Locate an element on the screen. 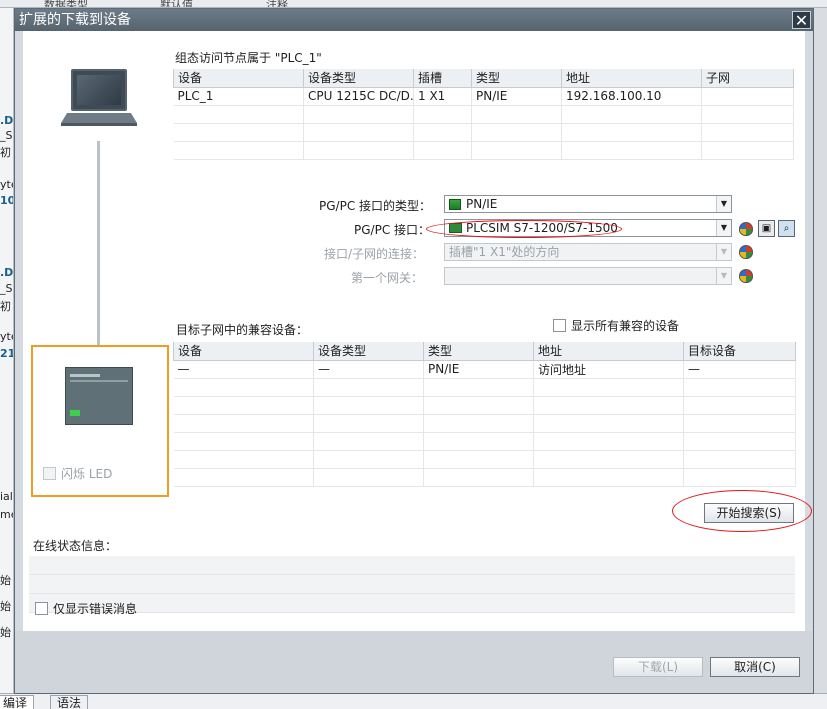  cancel-button: 取消(C) is located at coordinates (755, 667).